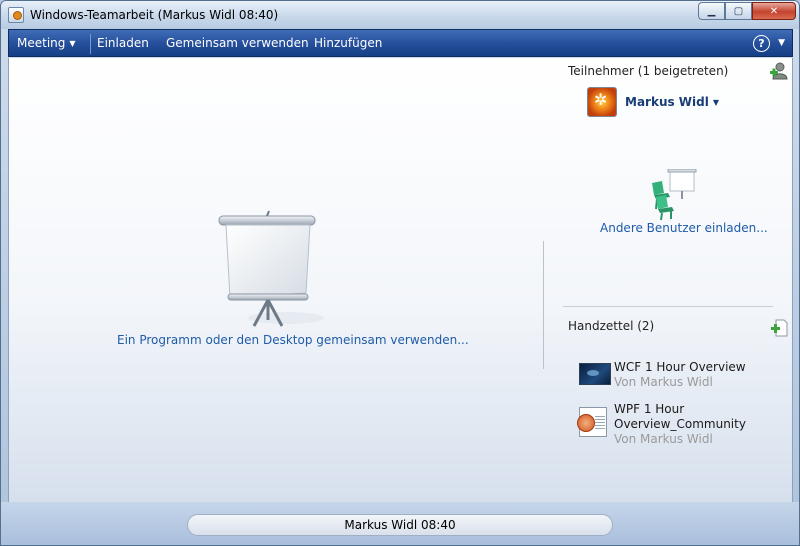 This screenshot has height=546, width=800. Describe the element at coordinates (543, 305) in the screenshot. I see `panel-divider` at that location.